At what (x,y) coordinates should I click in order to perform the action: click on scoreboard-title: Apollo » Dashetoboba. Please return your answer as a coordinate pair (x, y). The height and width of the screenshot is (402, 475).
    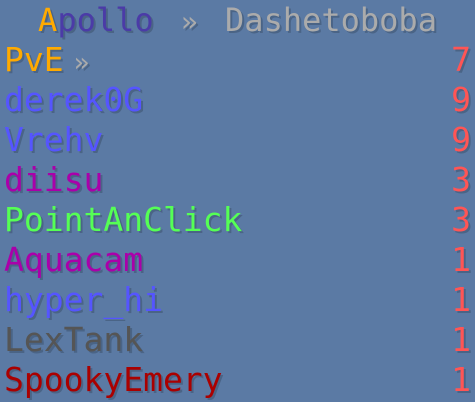
    Looking at the image, I should click on (237, 20).